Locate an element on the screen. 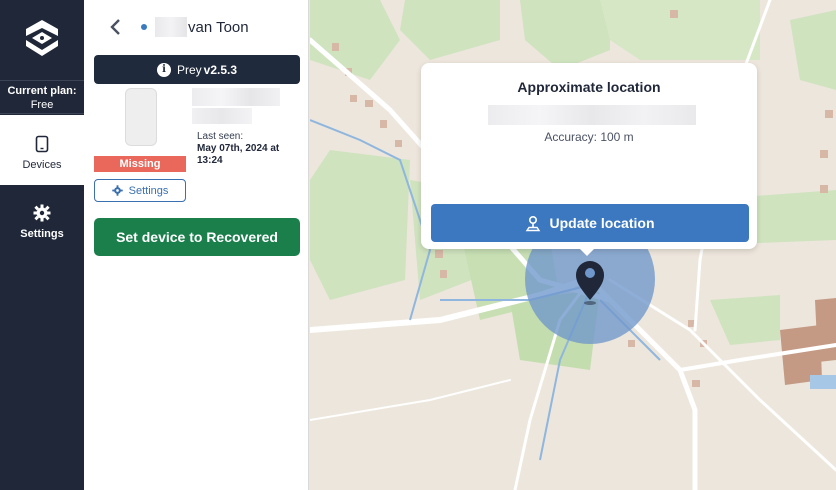 This screenshot has height=490, width=836. device-settings-button: Settings is located at coordinates (140, 190).